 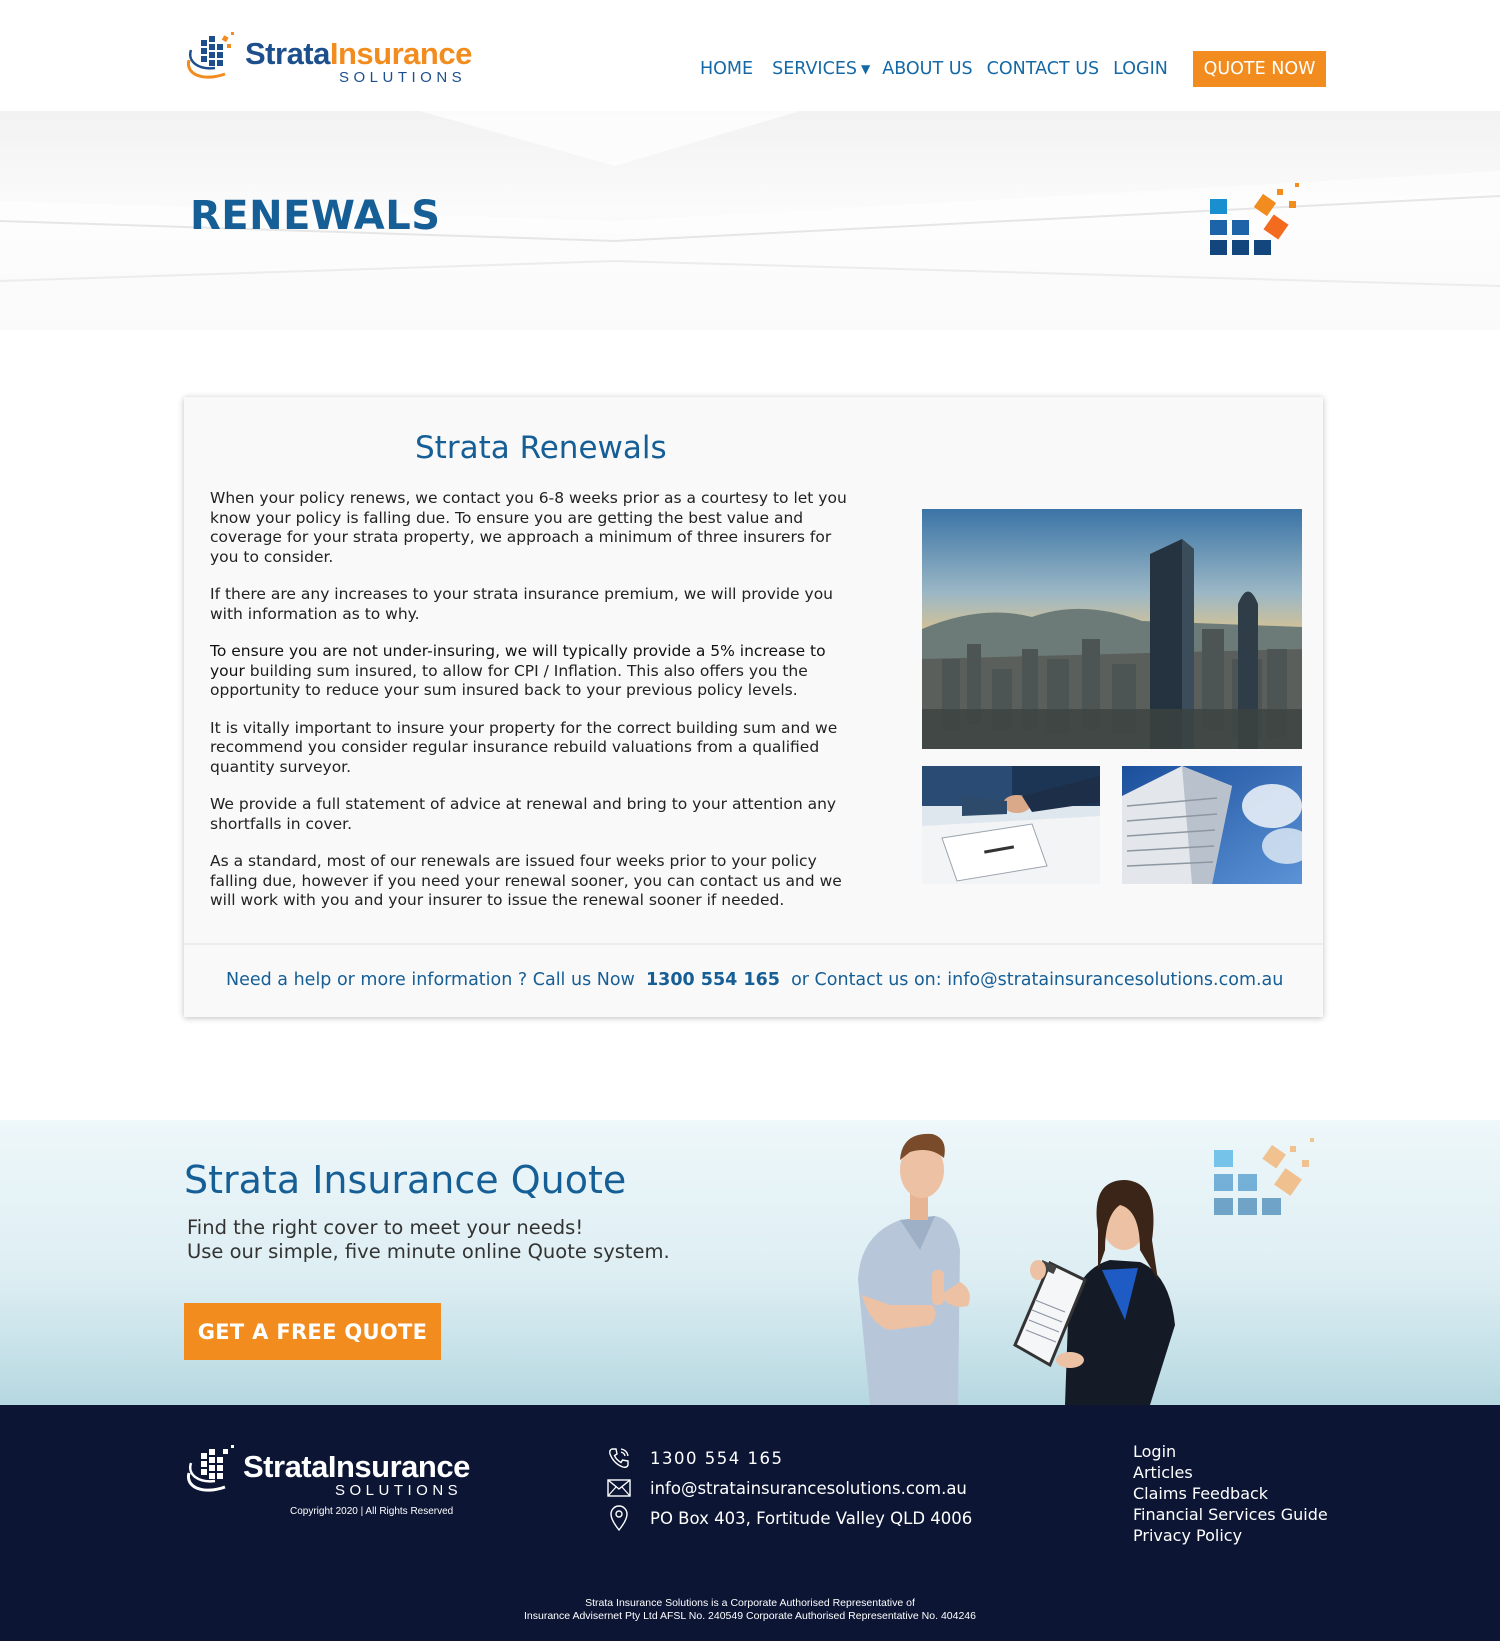 What do you see at coordinates (1259, 69) in the screenshot?
I see `quote-now-button: QUOTE NOW` at bounding box center [1259, 69].